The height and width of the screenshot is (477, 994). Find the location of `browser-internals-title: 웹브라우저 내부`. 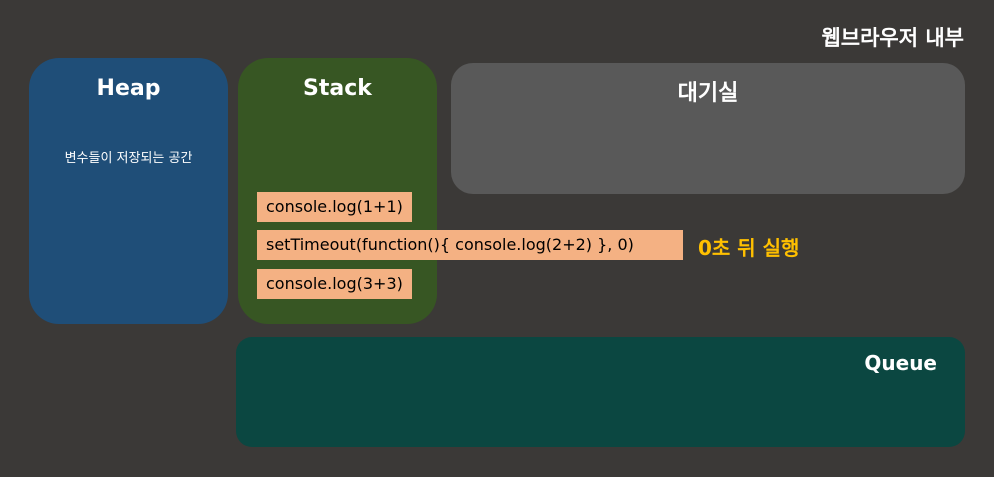

browser-internals-title: 웹브라우저 내부 is located at coordinates (892, 38).